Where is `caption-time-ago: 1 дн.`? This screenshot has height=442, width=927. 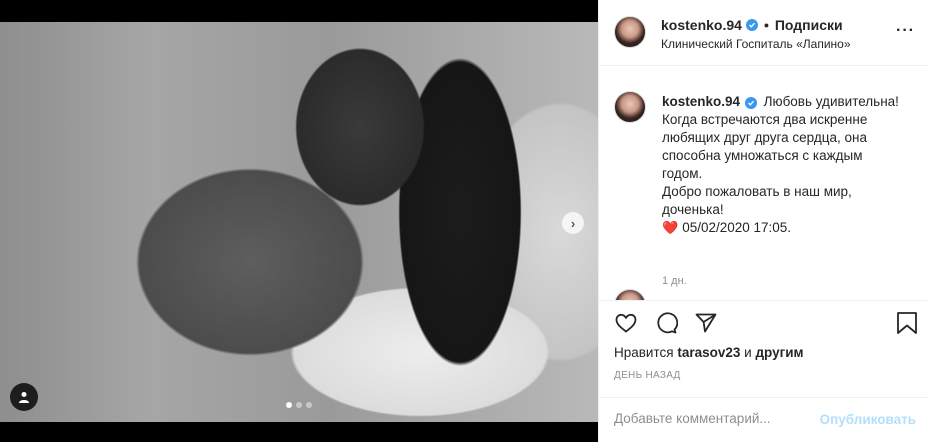
caption-time-ago: 1 дн. is located at coordinates (674, 281).